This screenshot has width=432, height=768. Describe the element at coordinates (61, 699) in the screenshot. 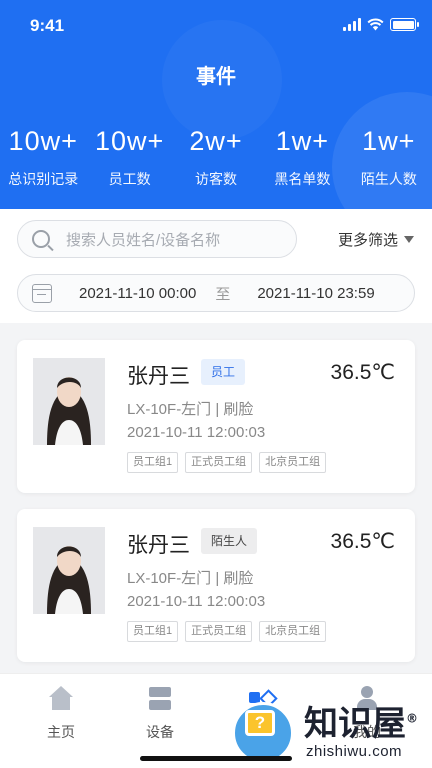

I see `home-icon` at that location.